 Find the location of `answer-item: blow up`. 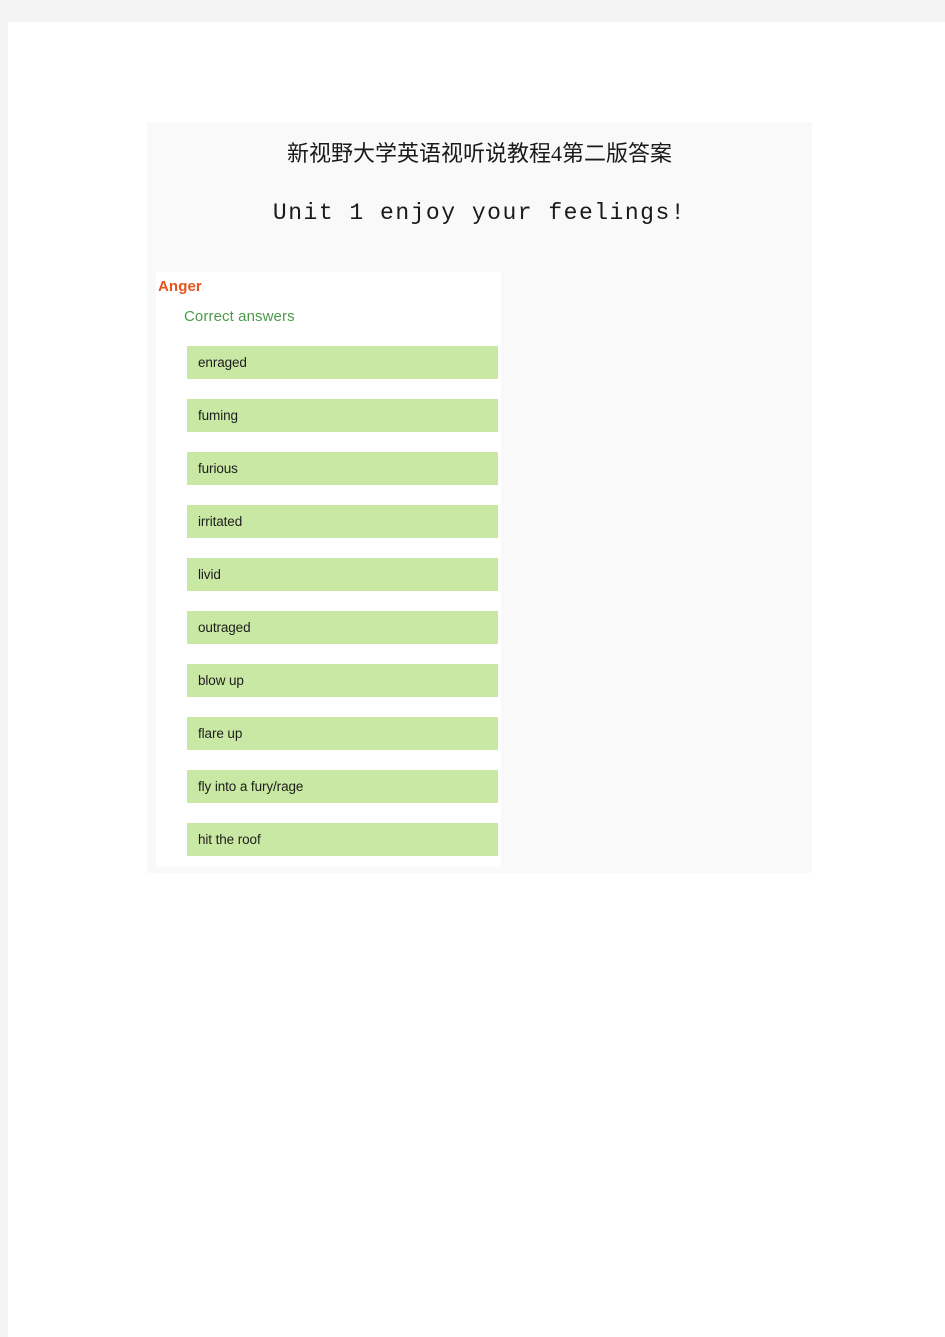

answer-item: blow up is located at coordinates (342, 680).